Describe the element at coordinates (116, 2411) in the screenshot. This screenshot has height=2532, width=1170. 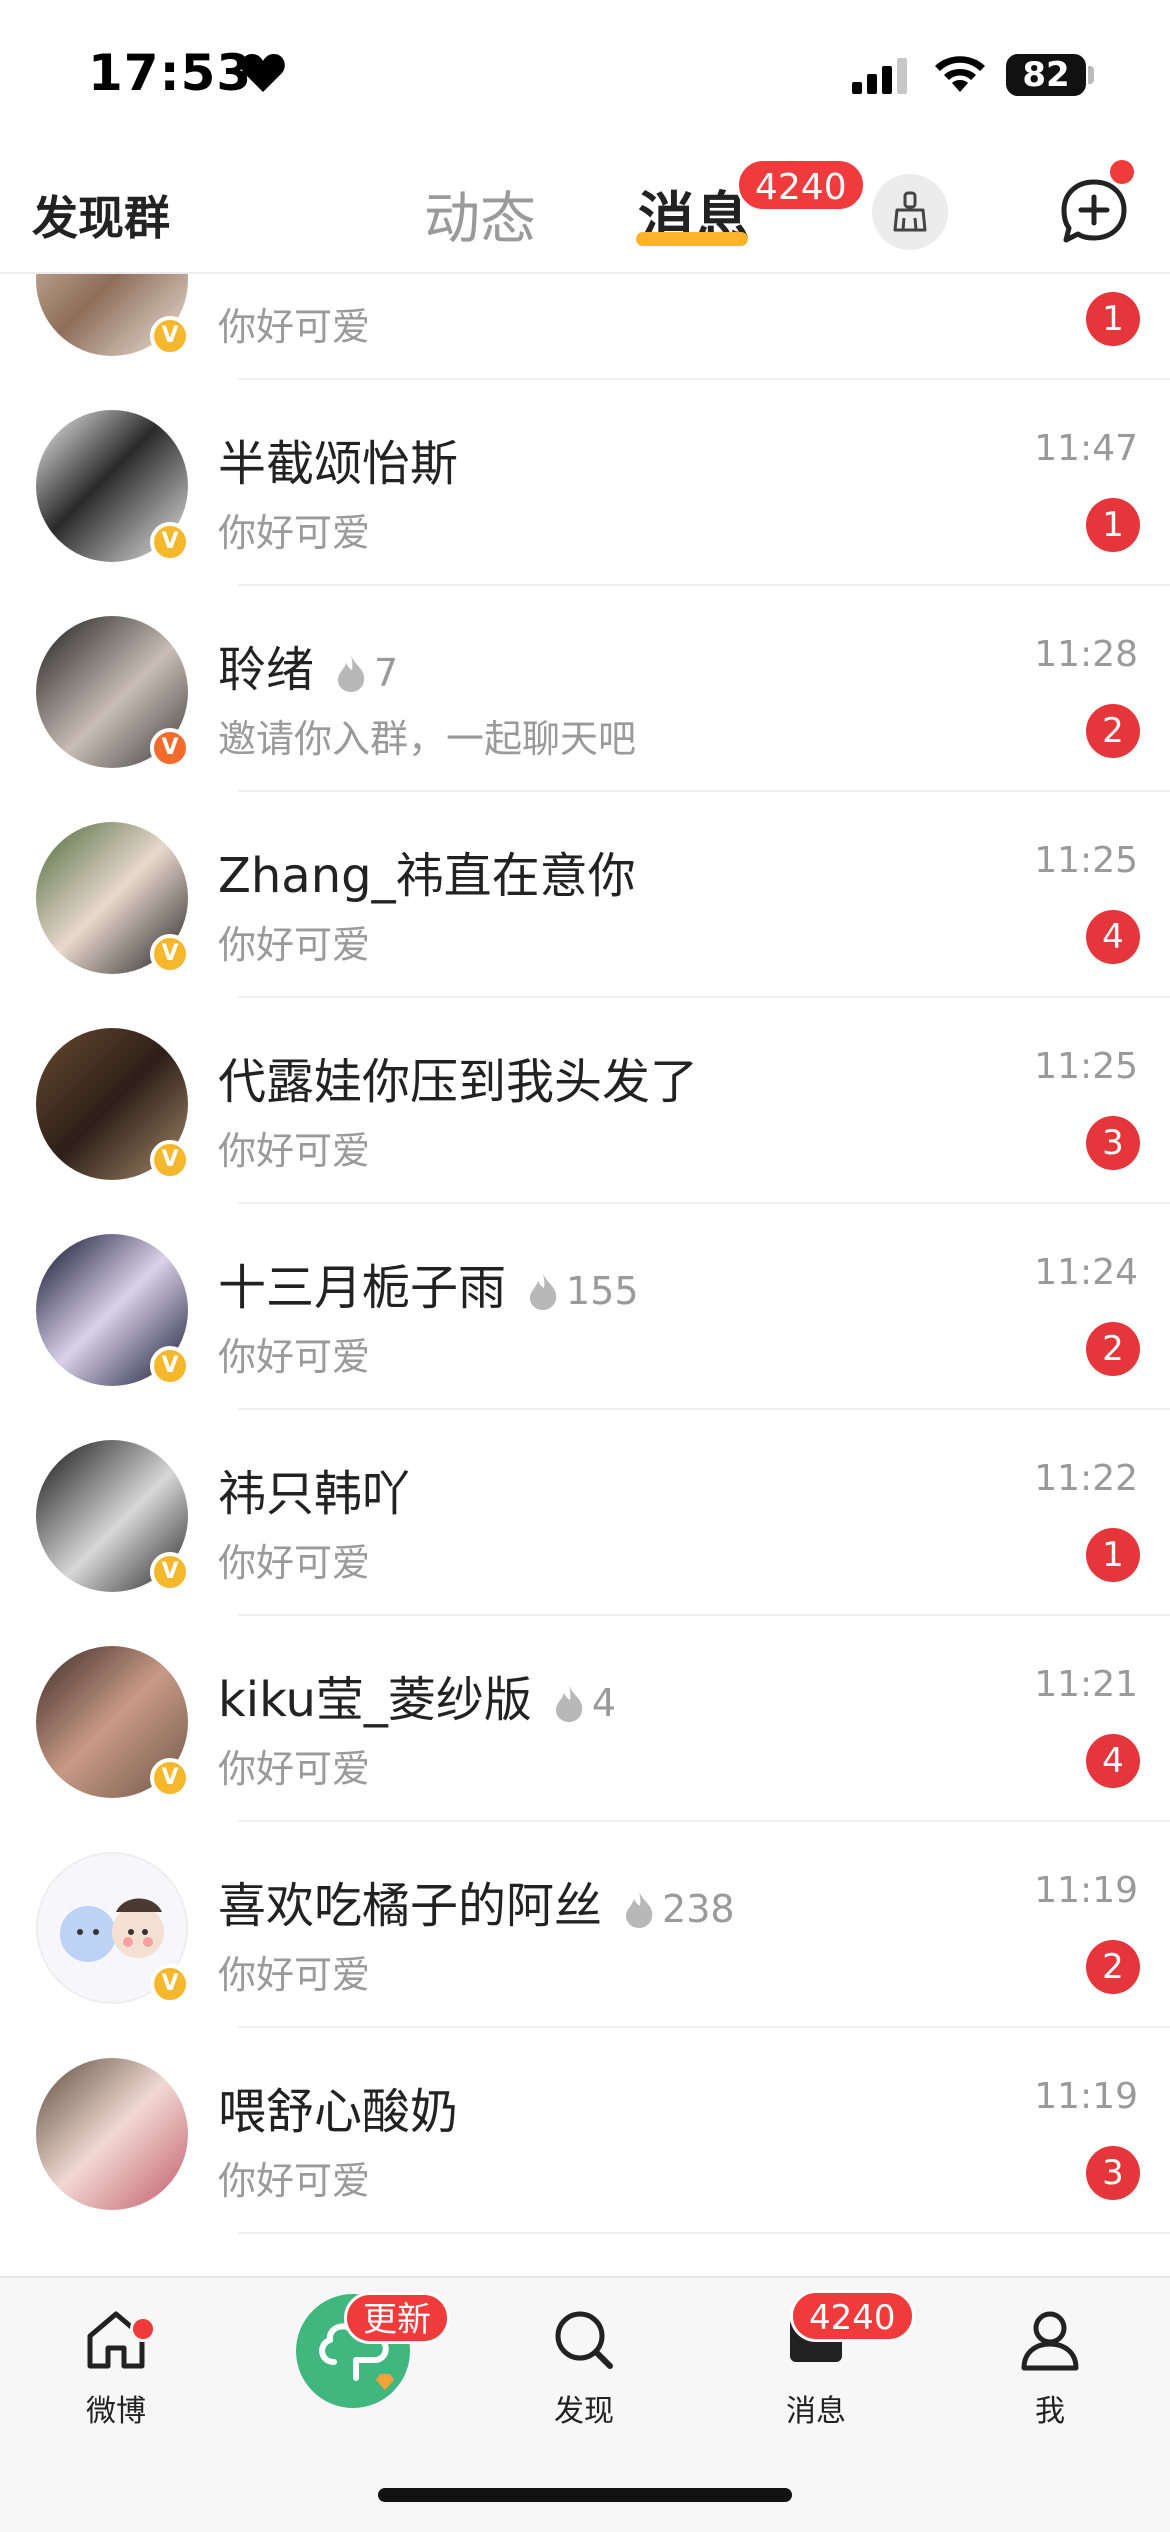
I see `nav-home-label: 微博` at that location.